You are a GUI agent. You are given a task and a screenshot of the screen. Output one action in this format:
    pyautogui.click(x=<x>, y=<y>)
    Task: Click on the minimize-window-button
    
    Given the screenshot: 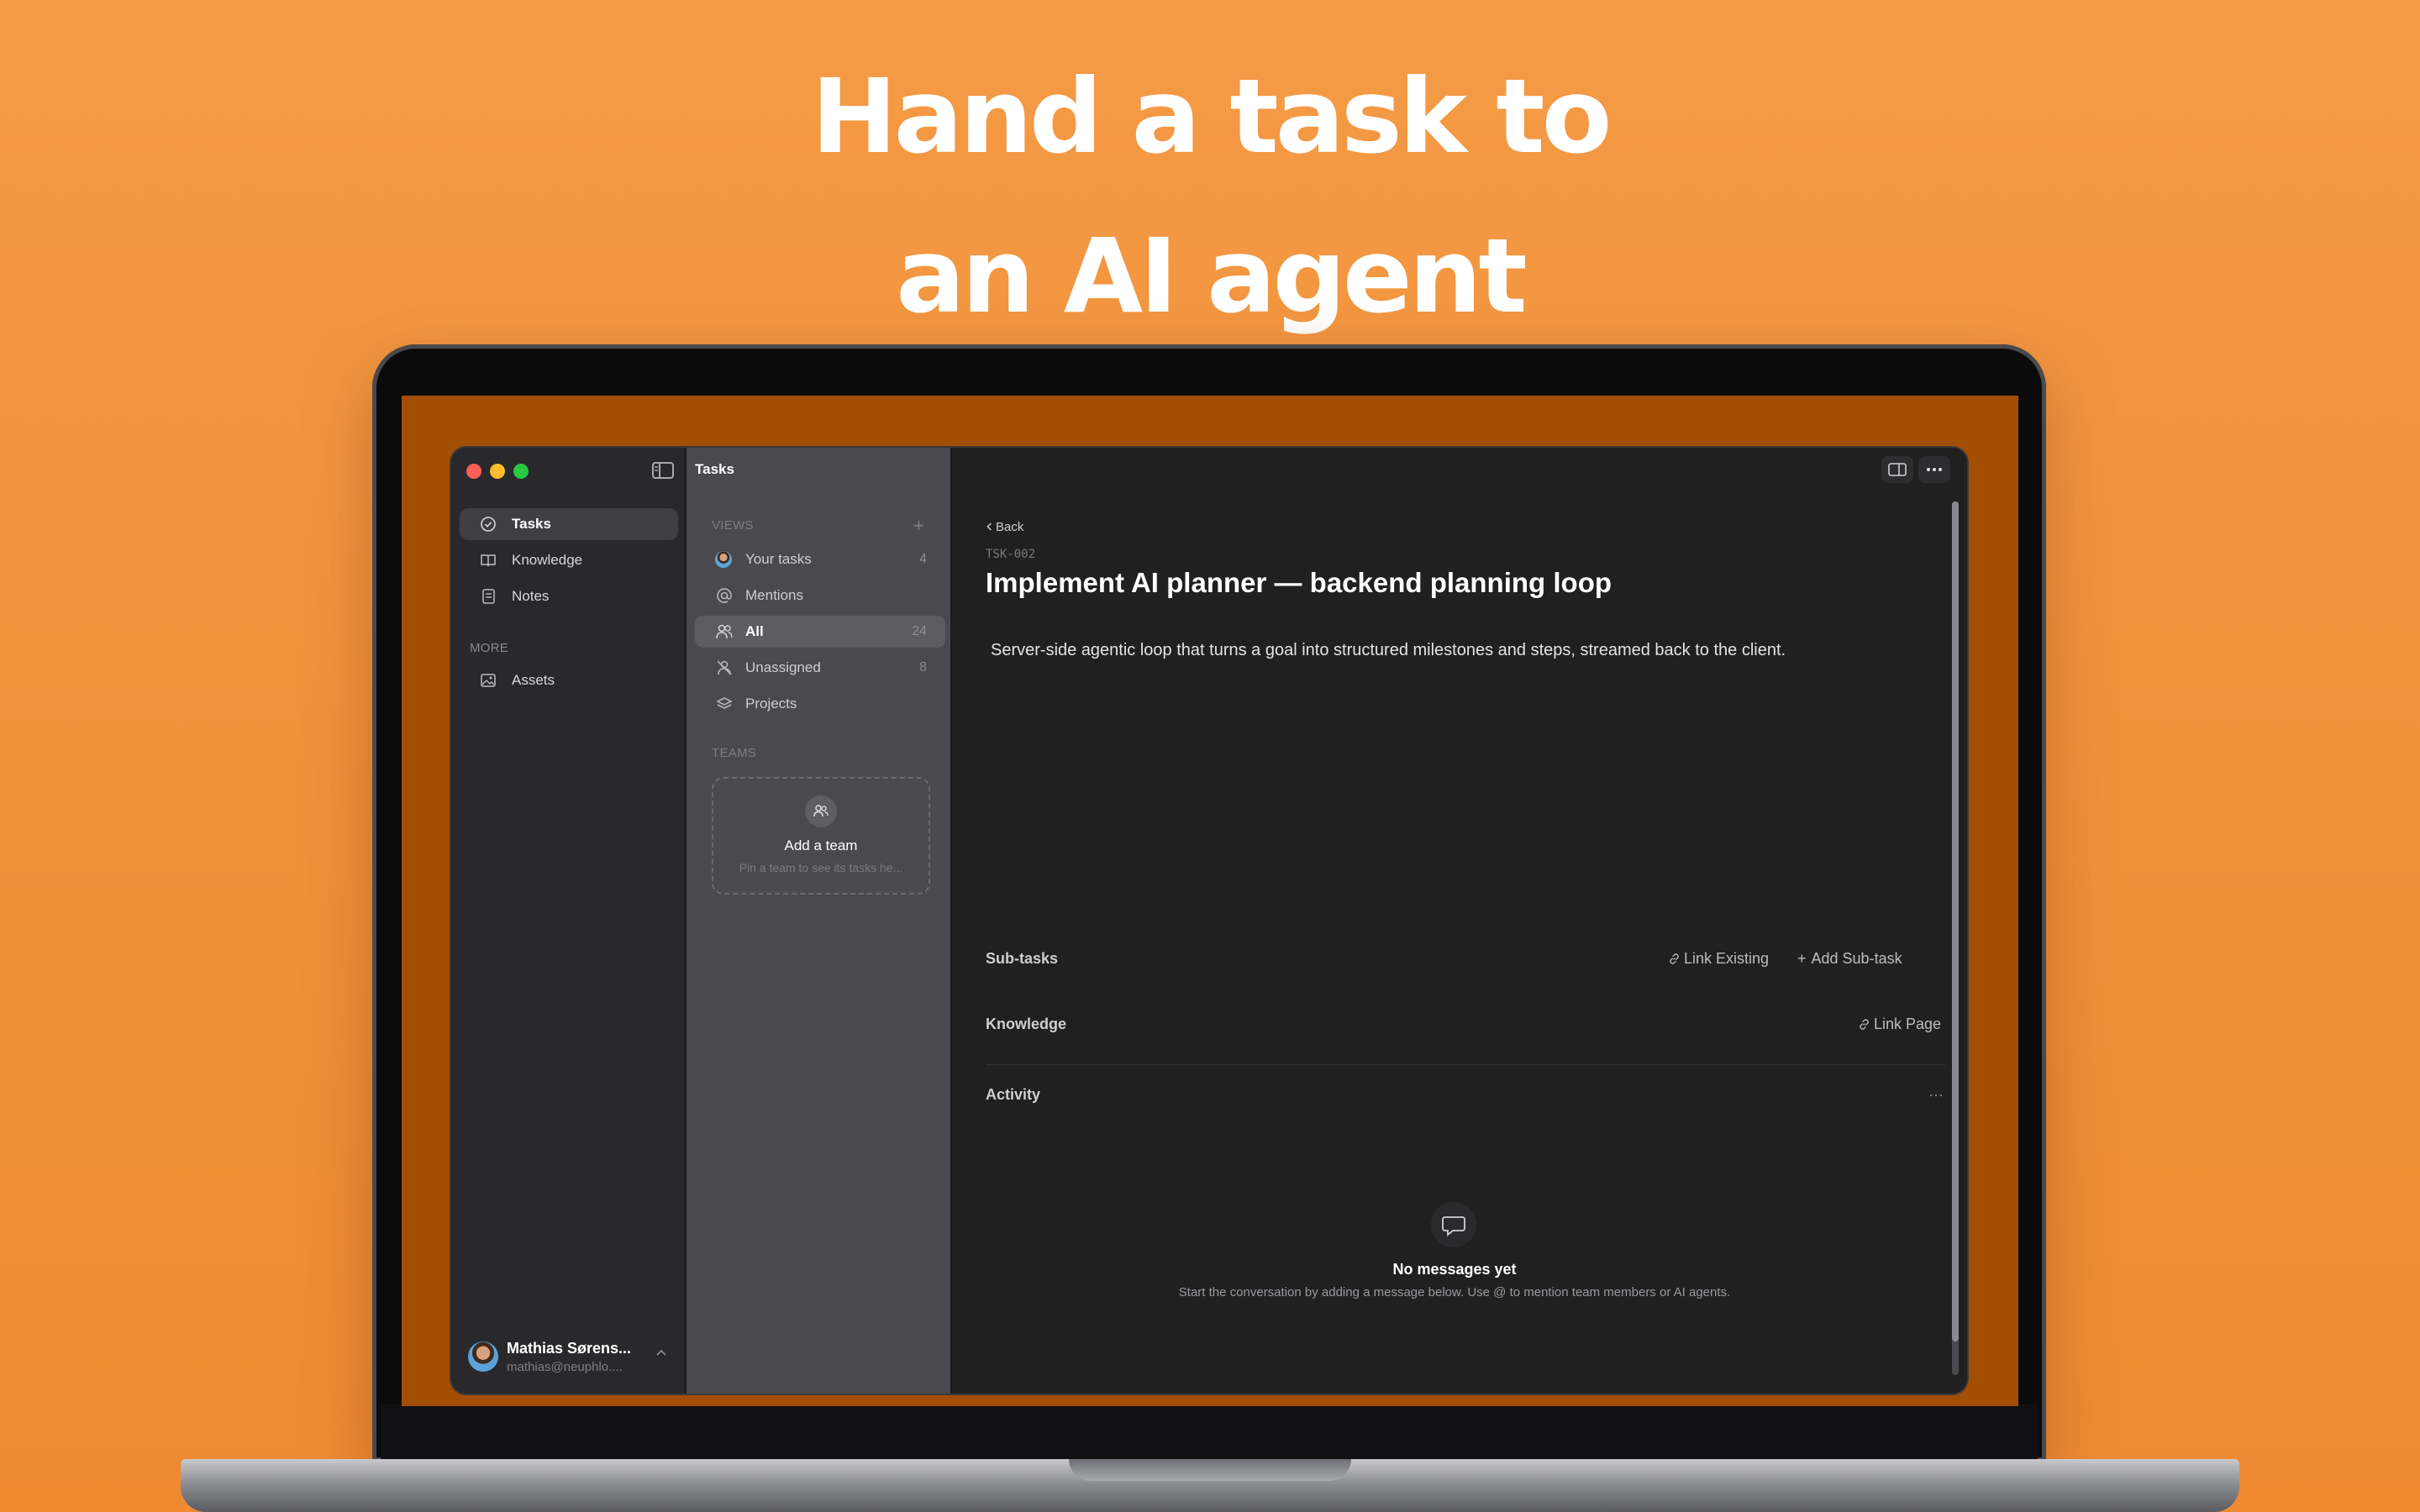 What is the action you would take?
    pyautogui.click(x=497, y=471)
    